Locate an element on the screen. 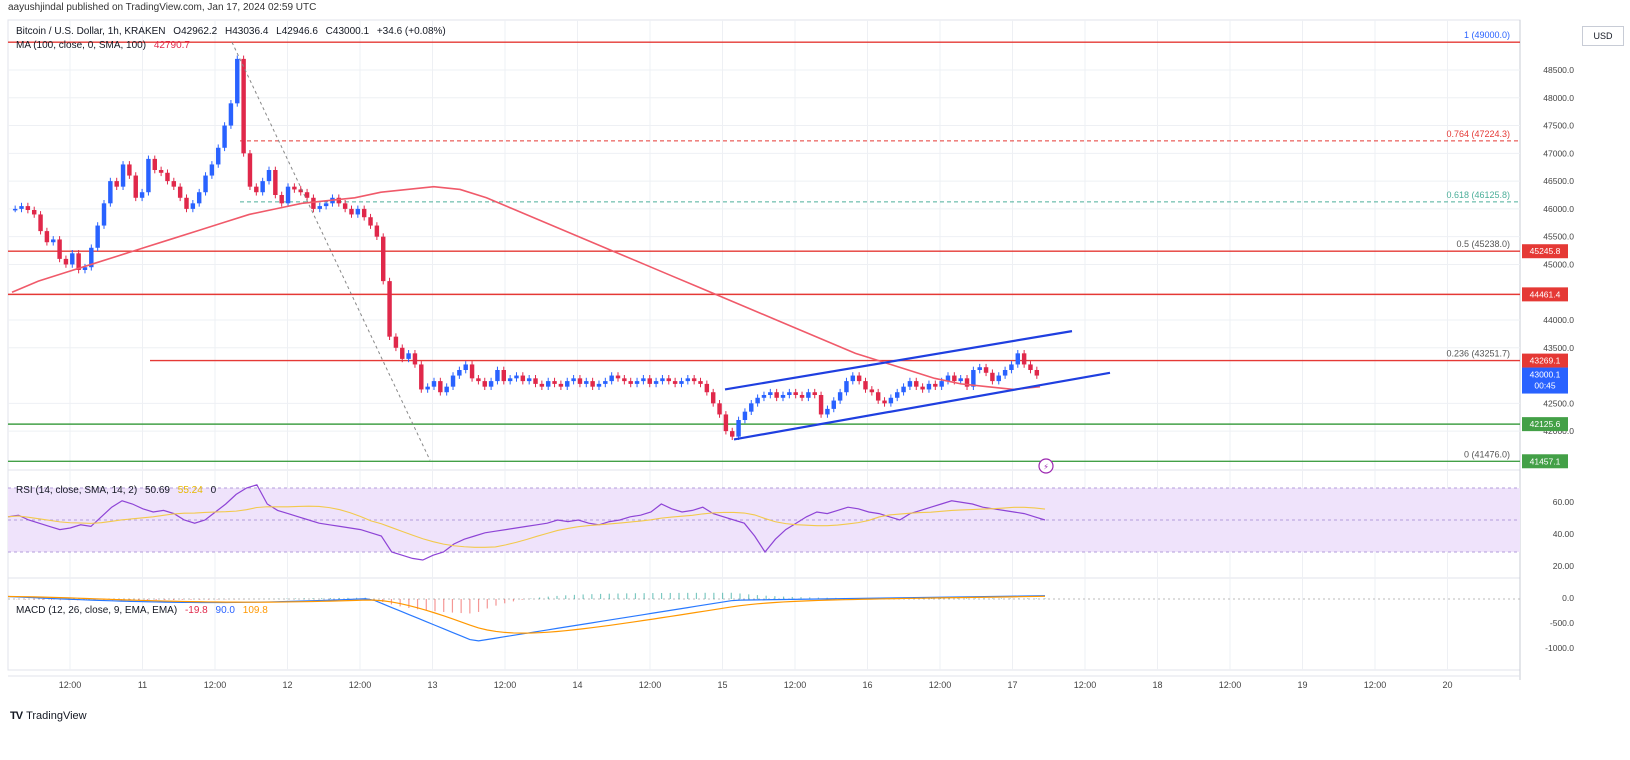 The image size is (1630, 760). ma-value: 42790.7 is located at coordinates (171, 45).